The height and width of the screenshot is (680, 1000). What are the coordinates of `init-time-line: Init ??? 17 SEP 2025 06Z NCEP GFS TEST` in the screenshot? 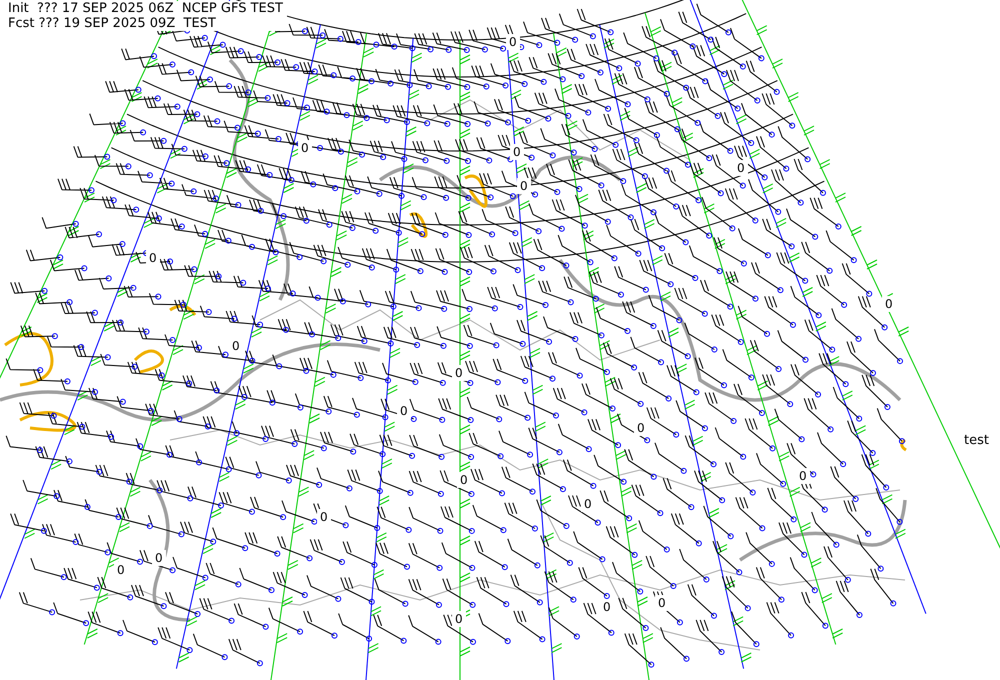 It's located at (145, 8).